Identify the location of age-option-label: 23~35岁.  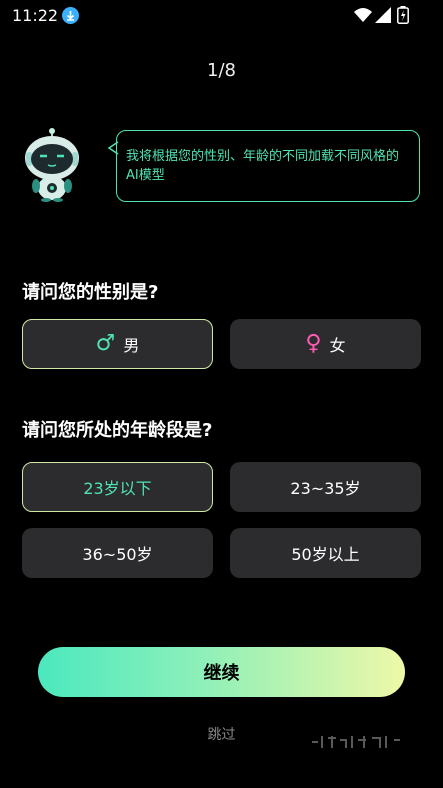
(325, 488).